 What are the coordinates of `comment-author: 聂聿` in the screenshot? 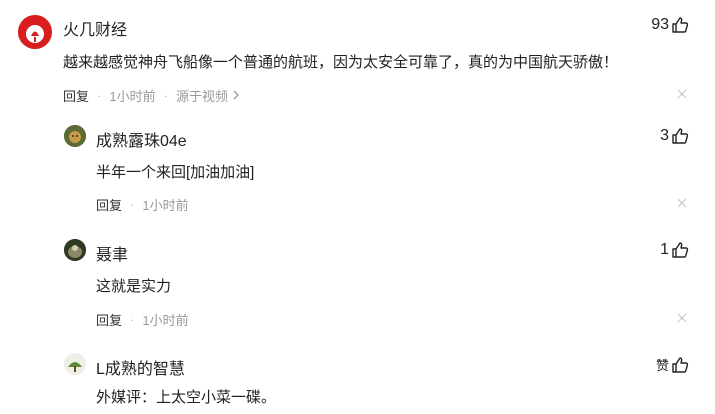 It's located at (112, 253).